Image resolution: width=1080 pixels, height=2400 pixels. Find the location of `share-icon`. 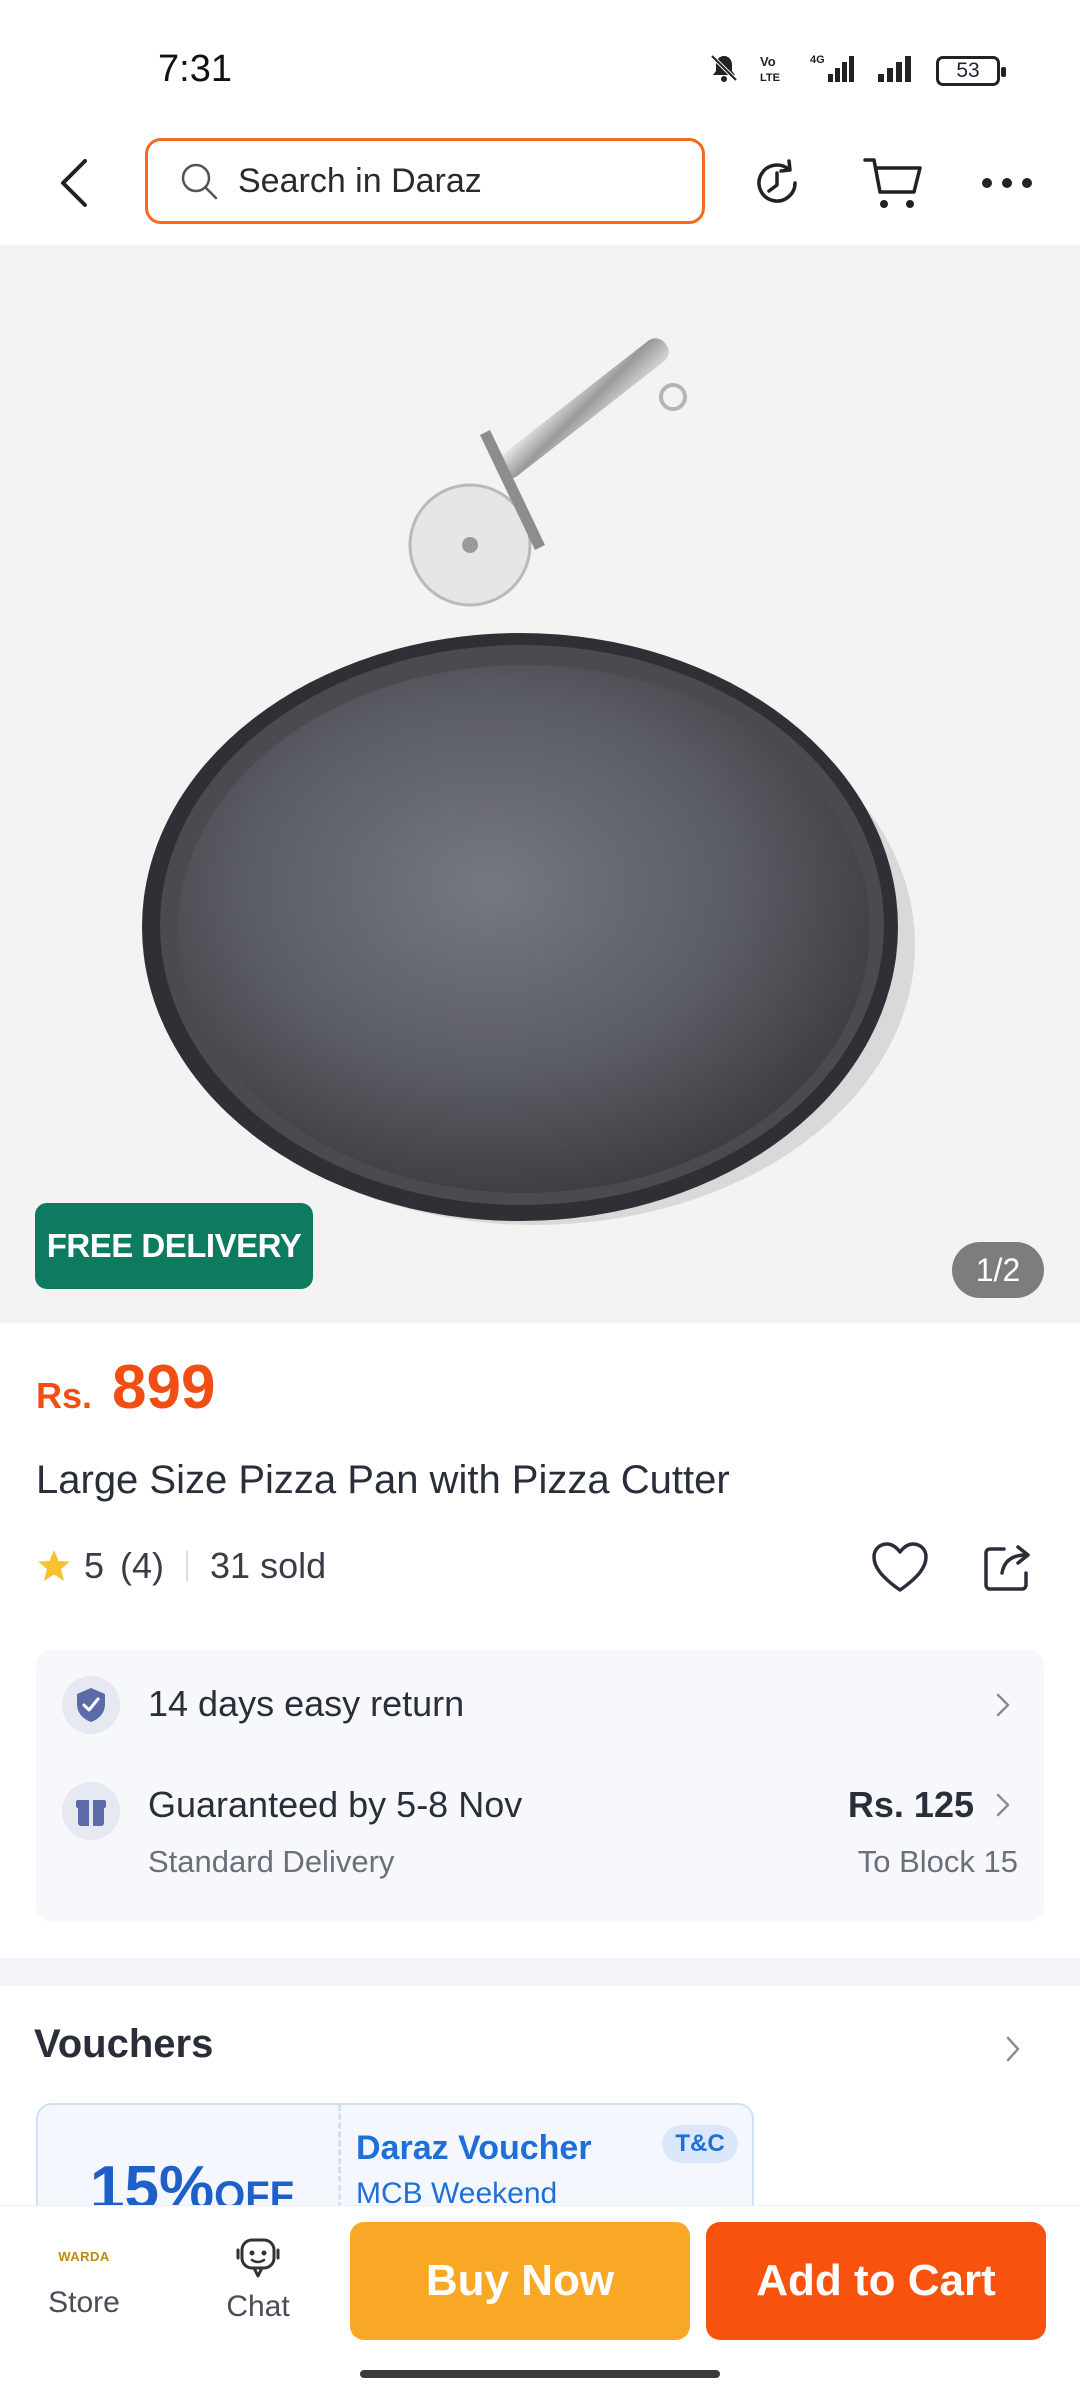

share-icon is located at coordinates (1007, 1568).